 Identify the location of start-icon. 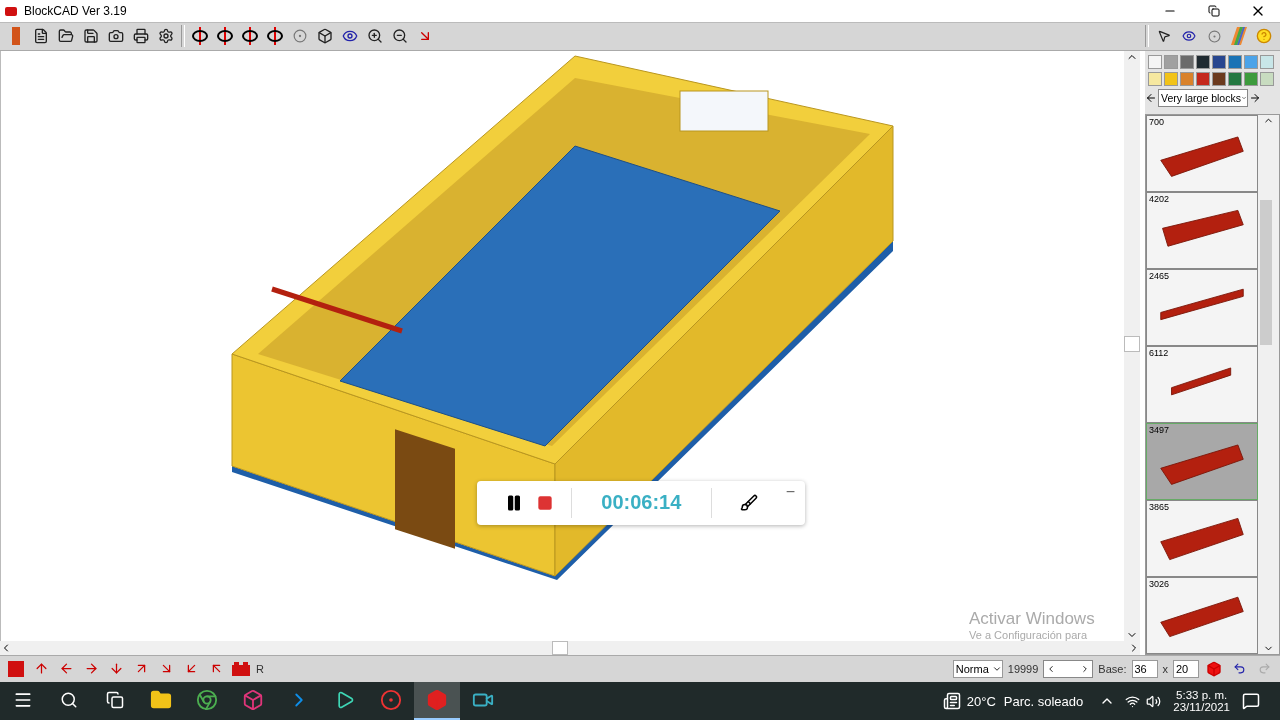
(23, 700).